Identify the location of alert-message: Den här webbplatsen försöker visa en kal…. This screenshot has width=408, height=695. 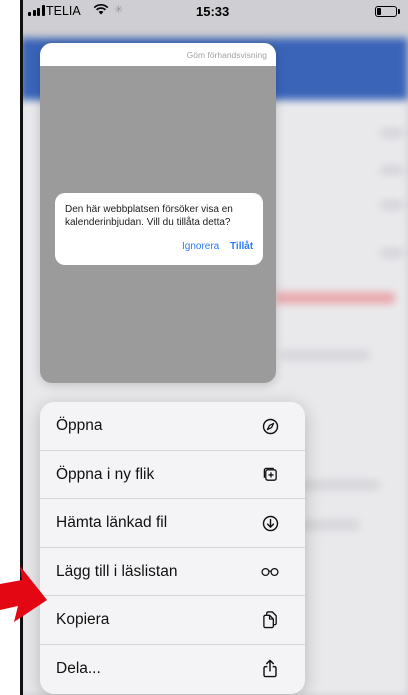
(149, 216).